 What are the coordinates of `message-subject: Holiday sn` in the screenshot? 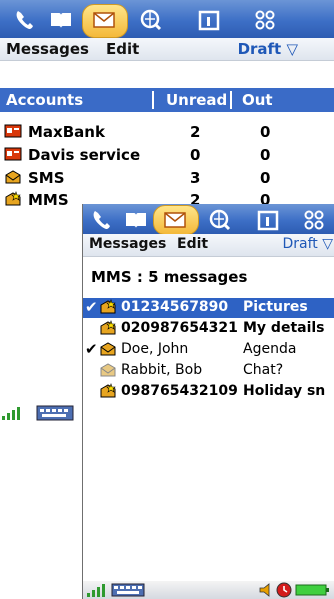 It's located at (284, 391).